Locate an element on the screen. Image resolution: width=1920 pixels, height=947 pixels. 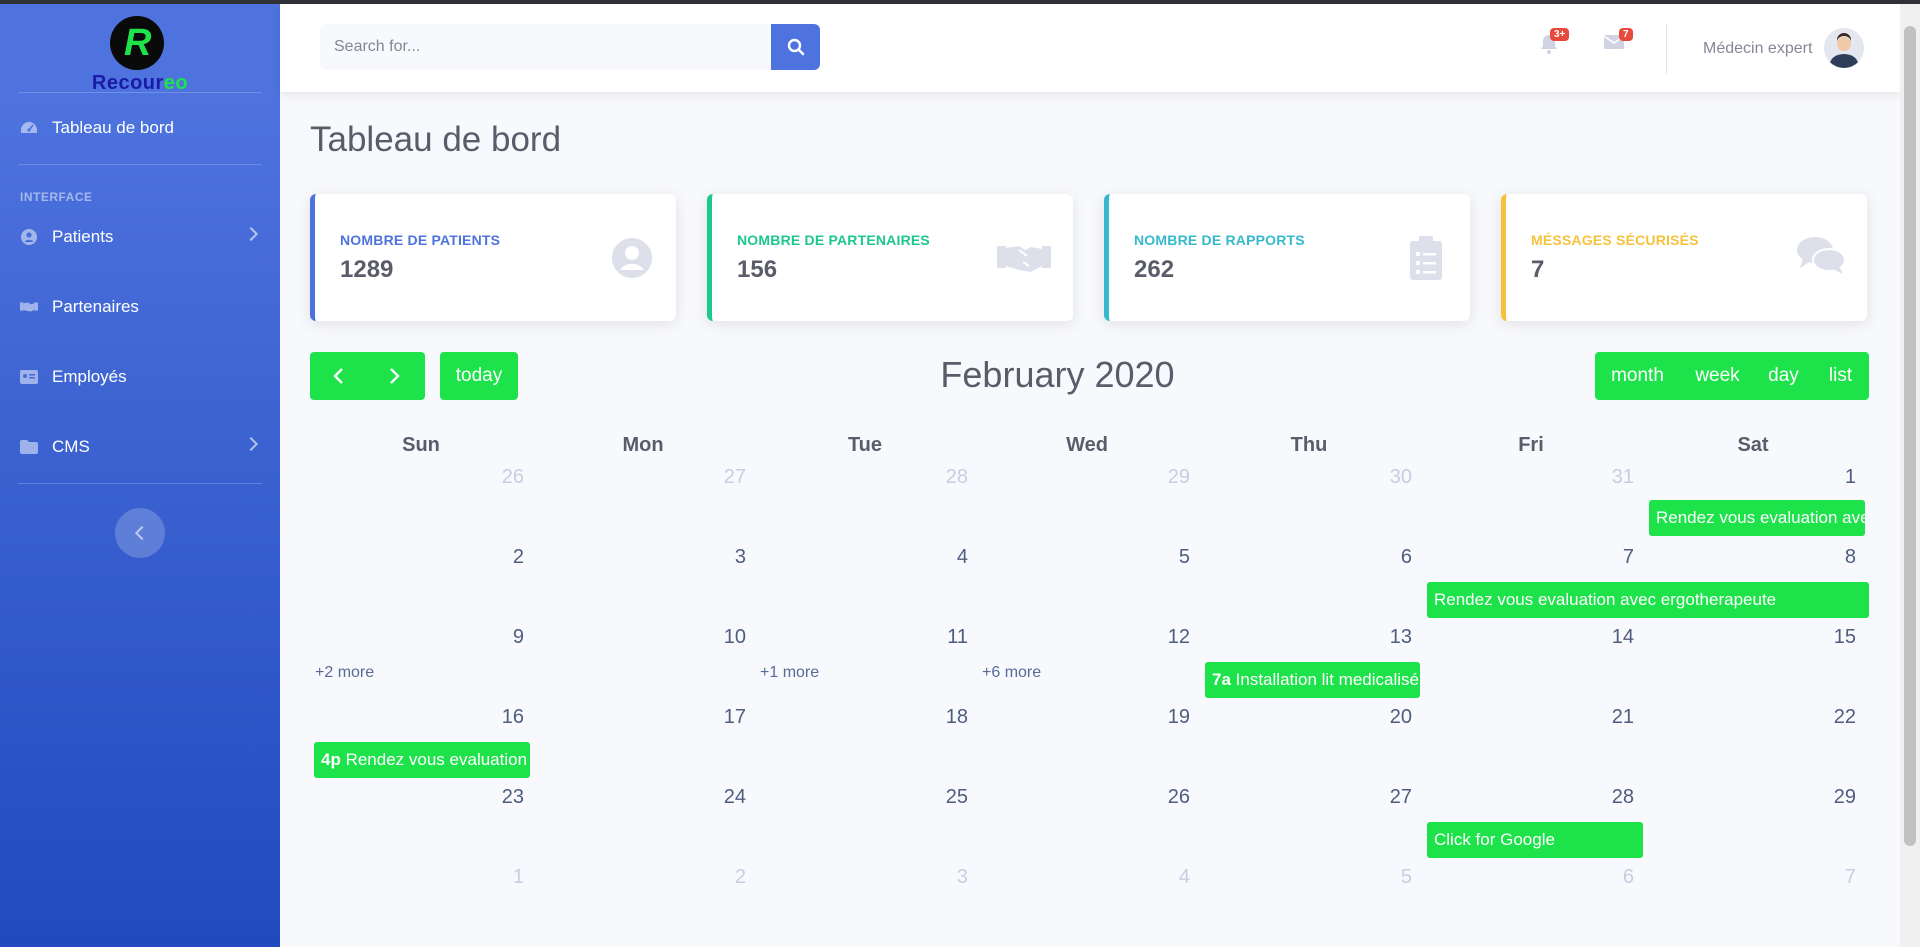
card-value: 262 is located at coordinates (1154, 269).